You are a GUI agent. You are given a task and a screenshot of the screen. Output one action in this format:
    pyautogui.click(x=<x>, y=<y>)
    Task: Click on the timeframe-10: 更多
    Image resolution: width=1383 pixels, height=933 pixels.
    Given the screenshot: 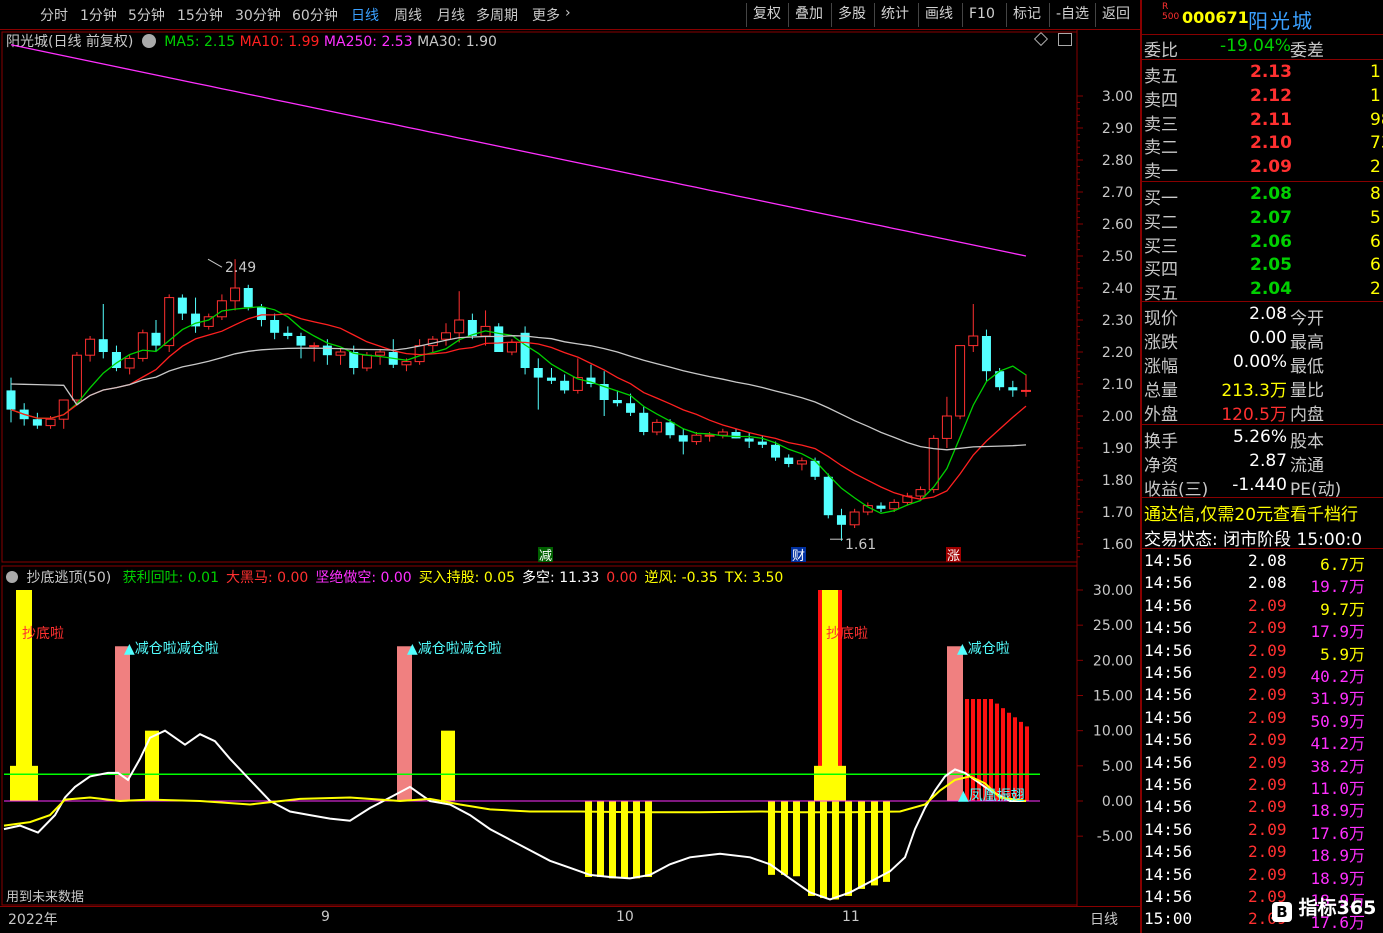 What is the action you would take?
    pyautogui.click(x=546, y=15)
    